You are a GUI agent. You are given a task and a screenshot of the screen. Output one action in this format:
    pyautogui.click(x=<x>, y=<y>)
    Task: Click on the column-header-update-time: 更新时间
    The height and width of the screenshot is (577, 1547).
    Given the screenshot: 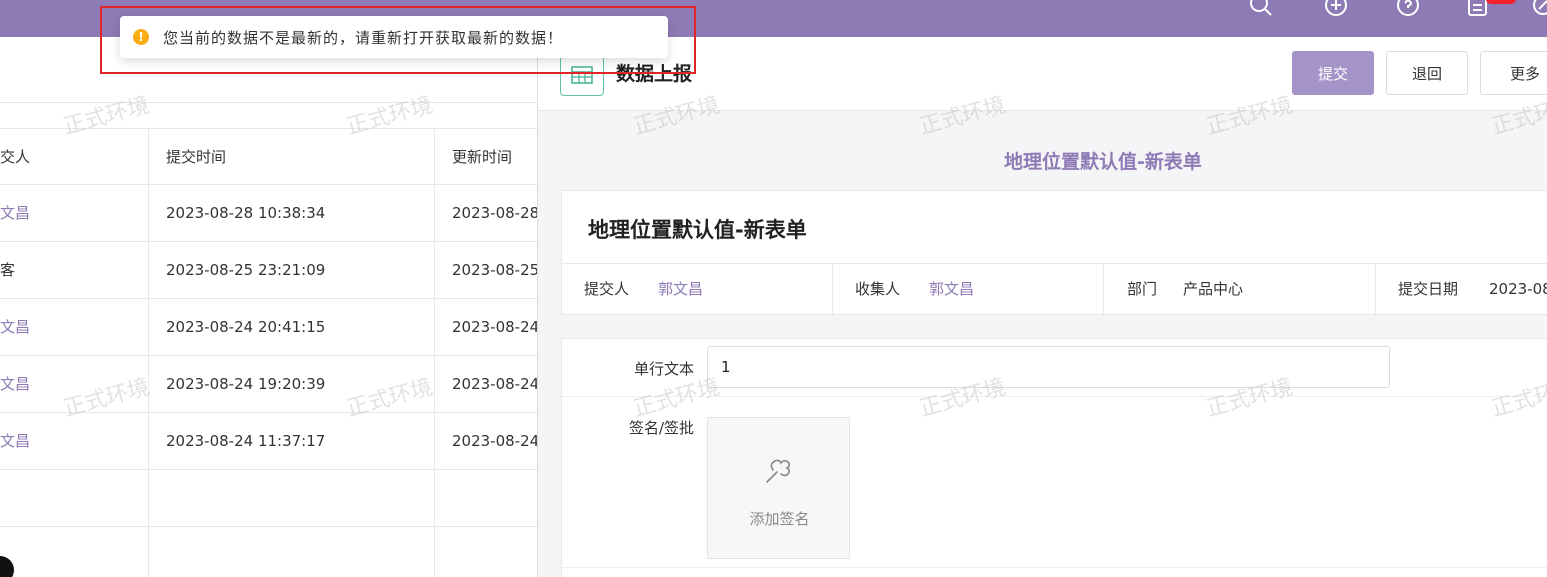 What is the action you would take?
    pyautogui.click(x=485, y=157)
    